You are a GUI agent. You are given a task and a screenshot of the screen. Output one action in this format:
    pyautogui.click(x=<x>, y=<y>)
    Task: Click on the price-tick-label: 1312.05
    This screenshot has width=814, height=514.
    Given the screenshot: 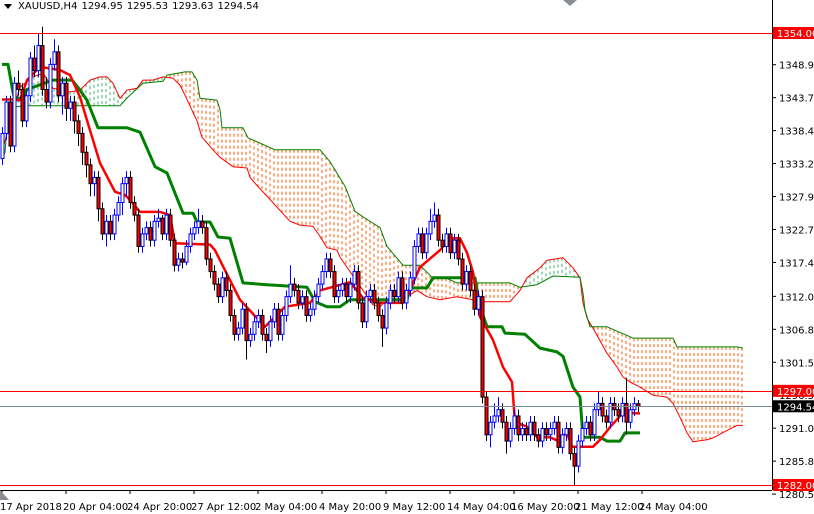 What is the action you would take?
    pyautogui.click(x=796, y=297)
    